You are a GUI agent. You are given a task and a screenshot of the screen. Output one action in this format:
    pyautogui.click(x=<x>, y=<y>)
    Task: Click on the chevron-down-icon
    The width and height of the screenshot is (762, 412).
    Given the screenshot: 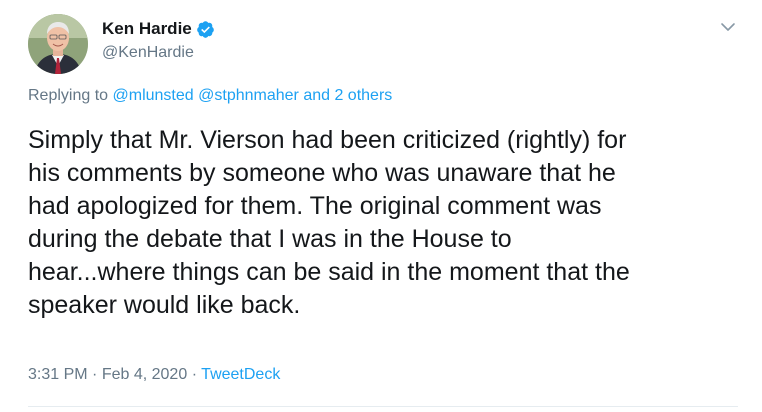 What is the action you would take?
    pyautogui.click(x=728, y=27)
    